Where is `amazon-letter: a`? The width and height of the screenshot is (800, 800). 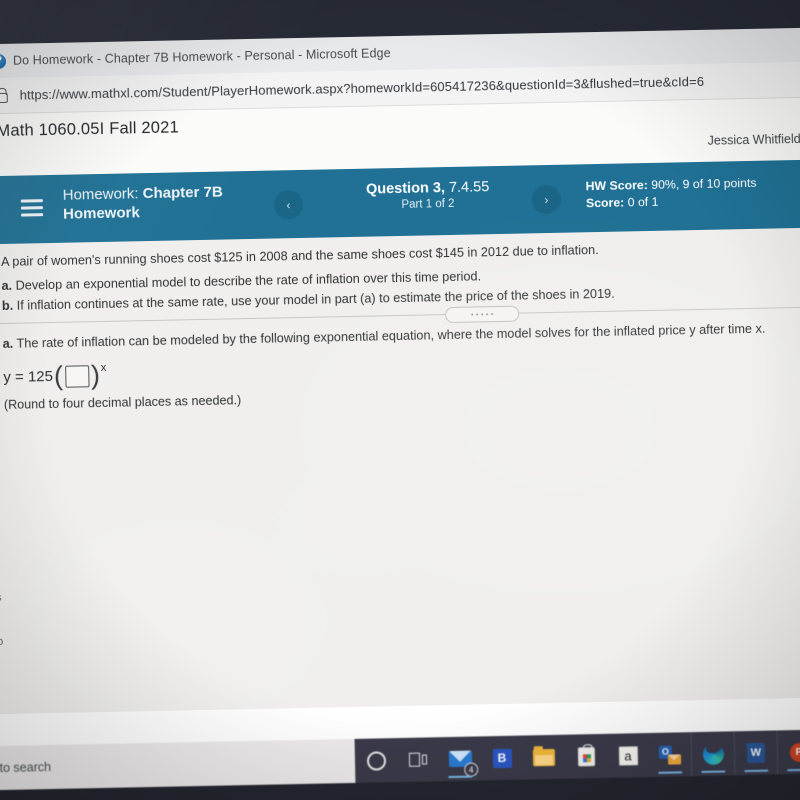 amazon-letter: a is located at coordinates (628, 755).